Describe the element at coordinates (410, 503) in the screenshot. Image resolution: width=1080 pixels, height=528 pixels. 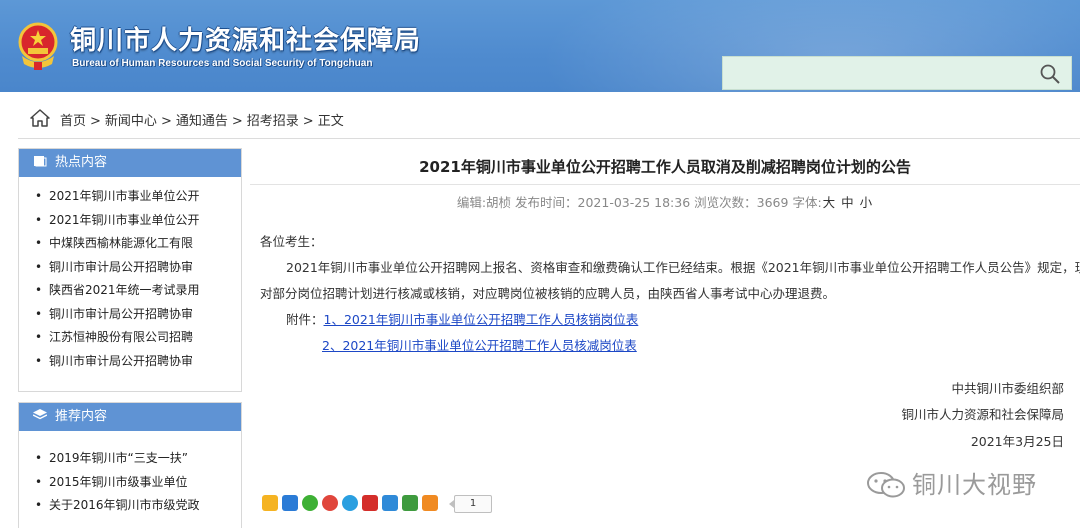
I see `douban-icon` at that location.